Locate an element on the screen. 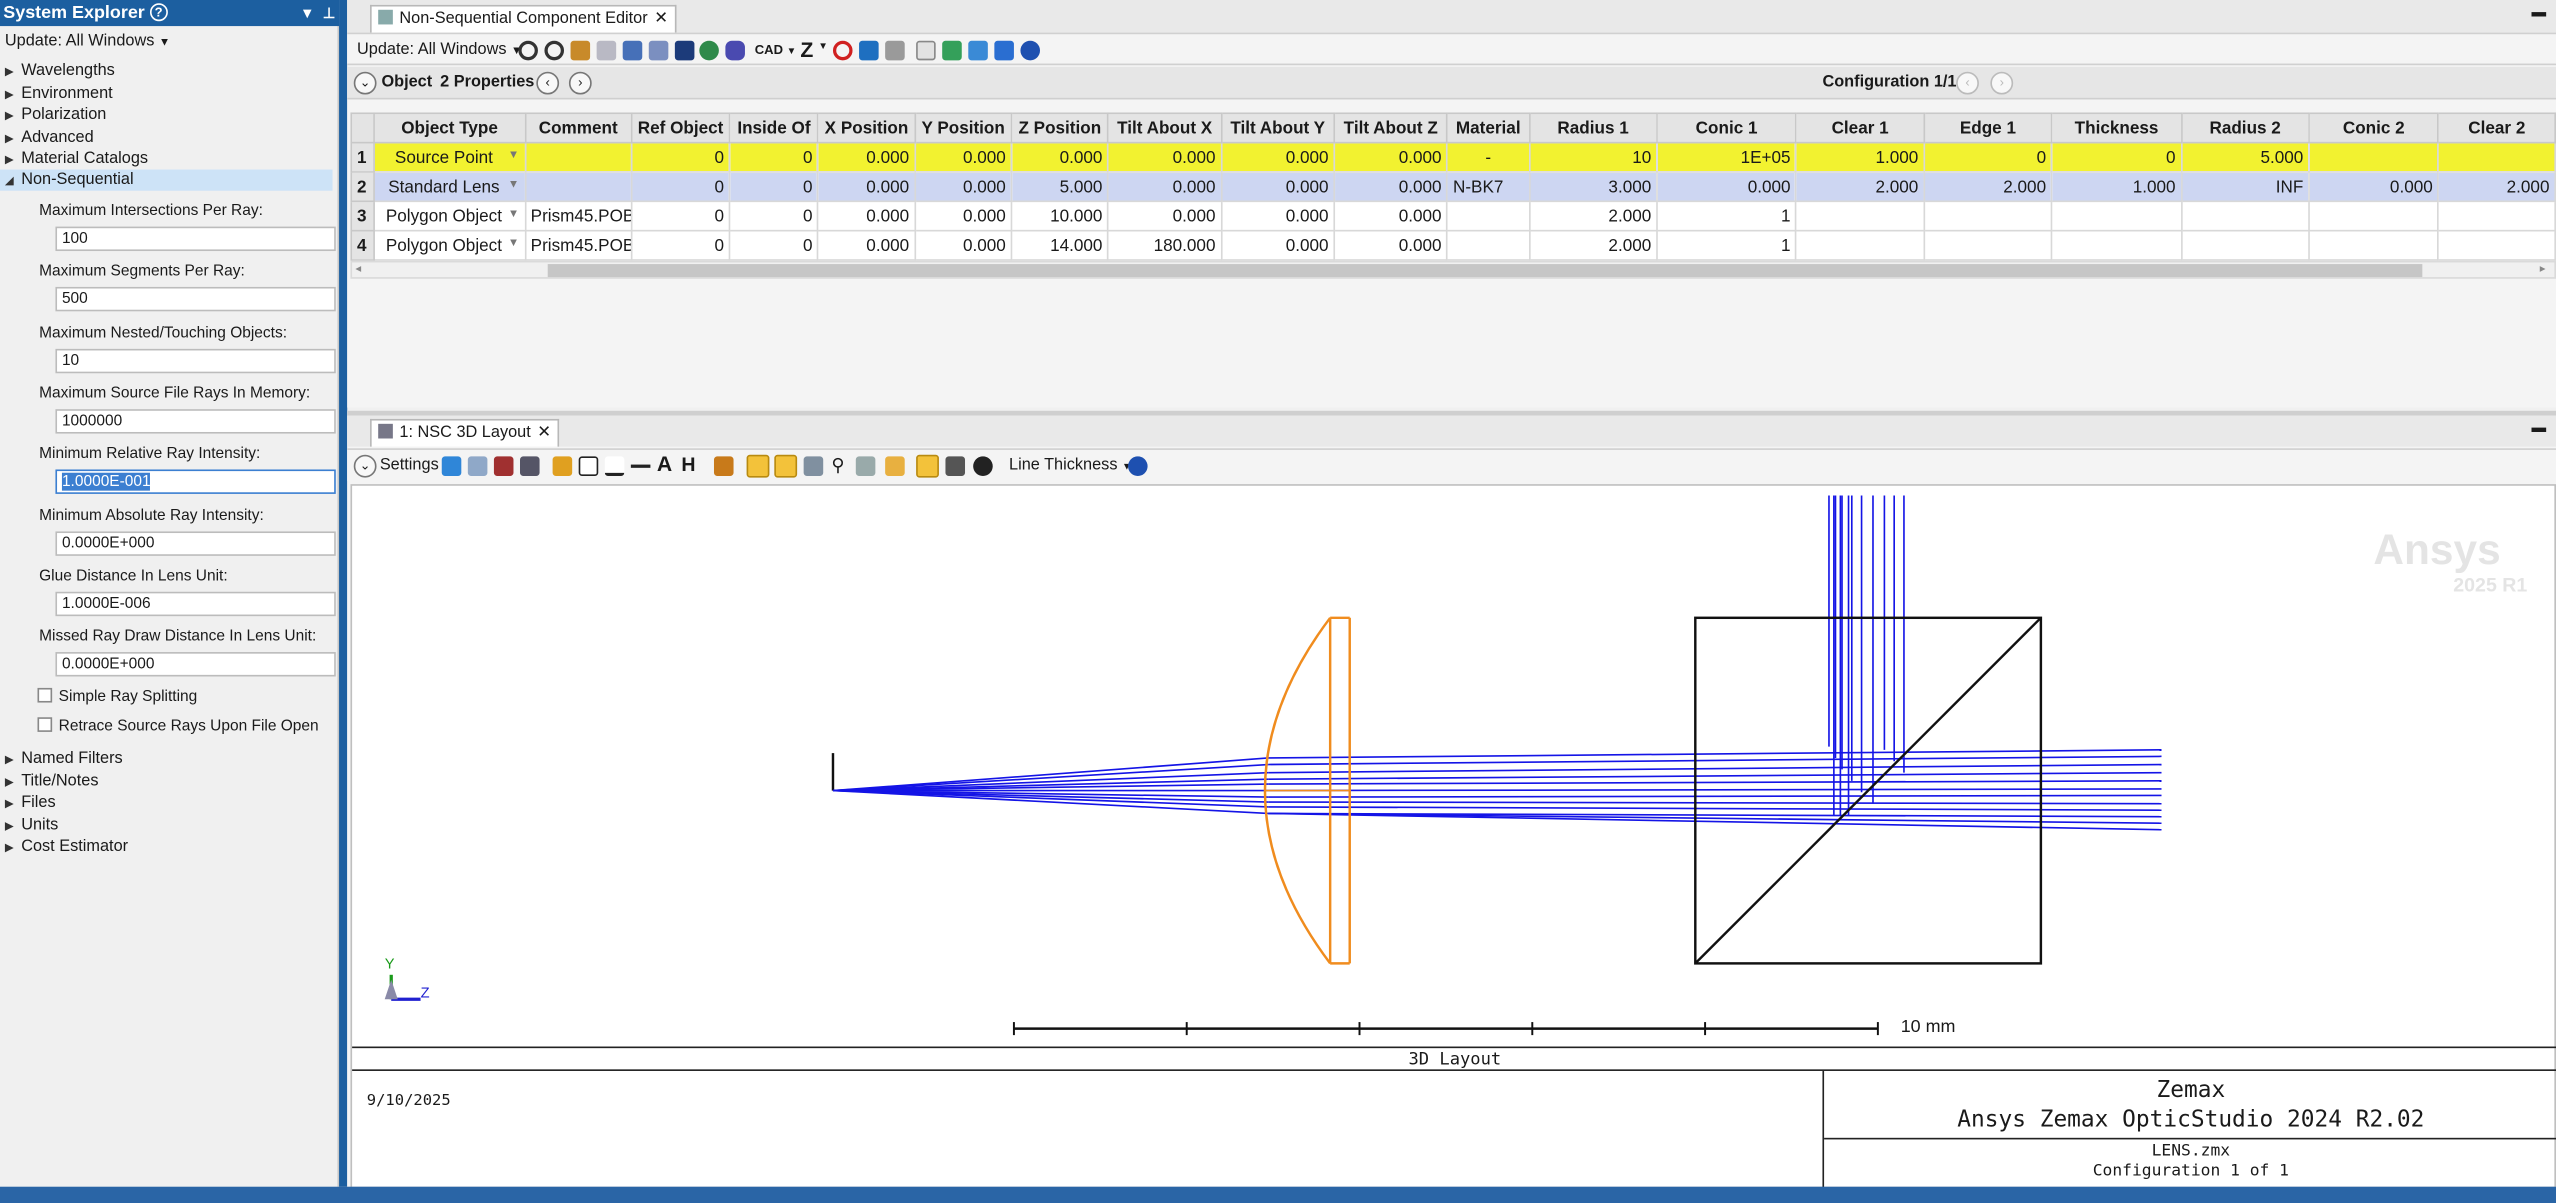 The height and width of the screenshot is (1203, 2556). column-header: Conic 2 is located at coordinates (2374, 128).